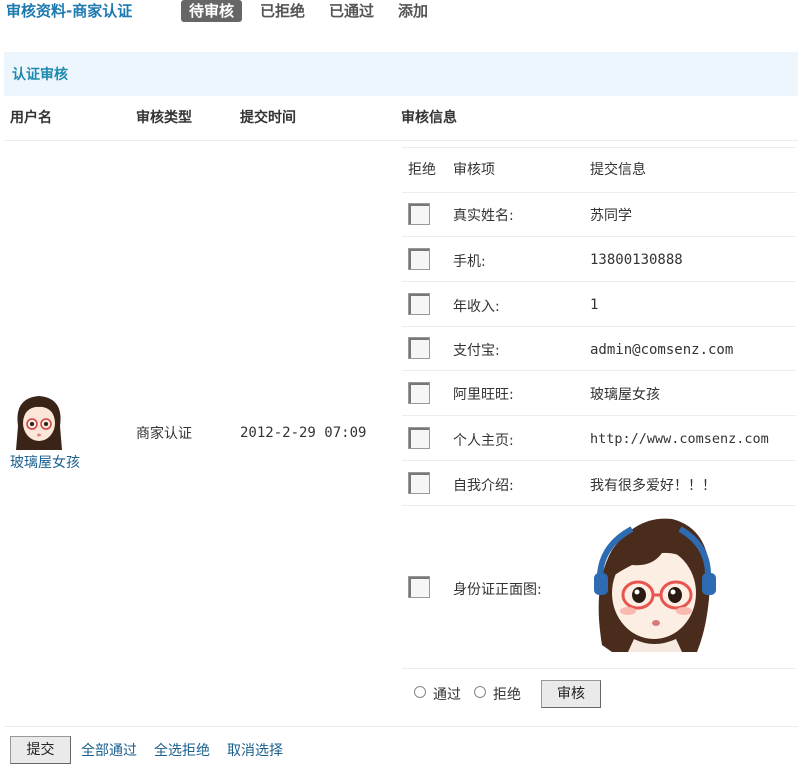 The image size is (798, 769). Describe the element at coordinates (474, 170) in the screenshot. I see `sub-header-item: 审核项` at that location.